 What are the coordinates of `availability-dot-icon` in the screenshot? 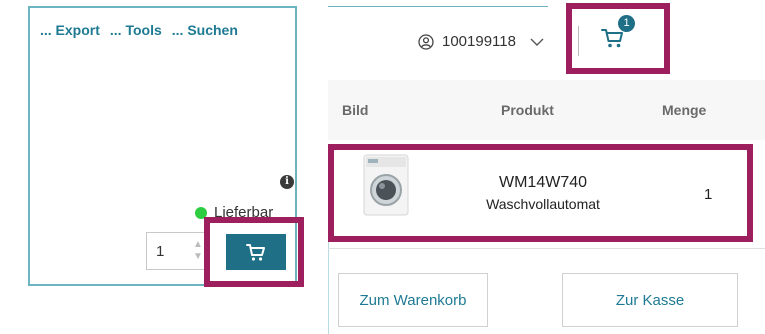 It's located at (201, 212).